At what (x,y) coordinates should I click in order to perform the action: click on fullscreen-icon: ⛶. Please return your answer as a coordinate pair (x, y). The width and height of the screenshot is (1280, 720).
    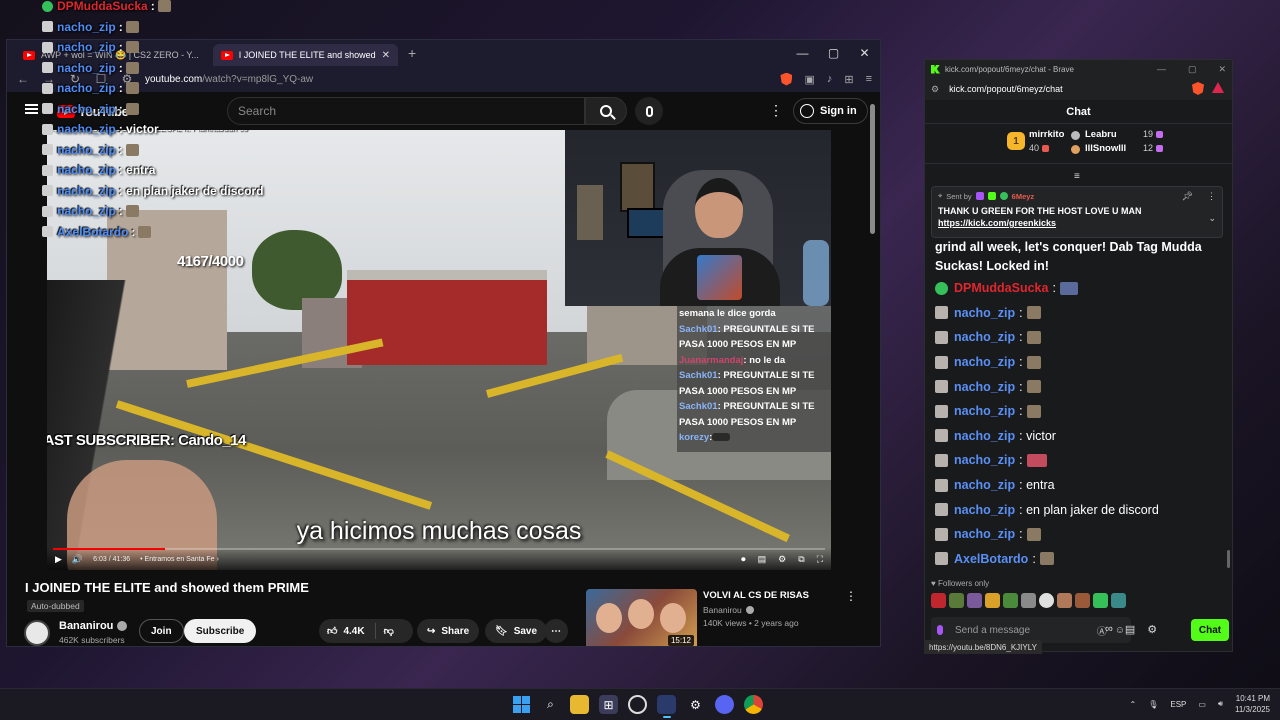
    Looking at the image, I should click on (820, 559).